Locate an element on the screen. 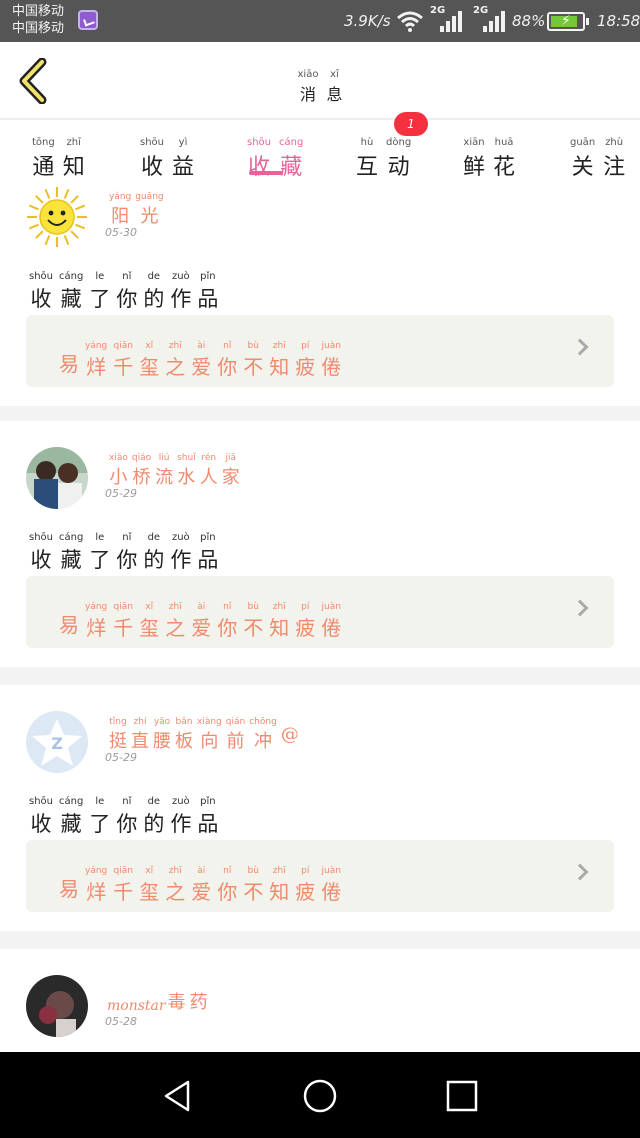 The width and height of the screenshot is (640, 1138). username-char: guāng 光 is located at coordinates (149, 210).